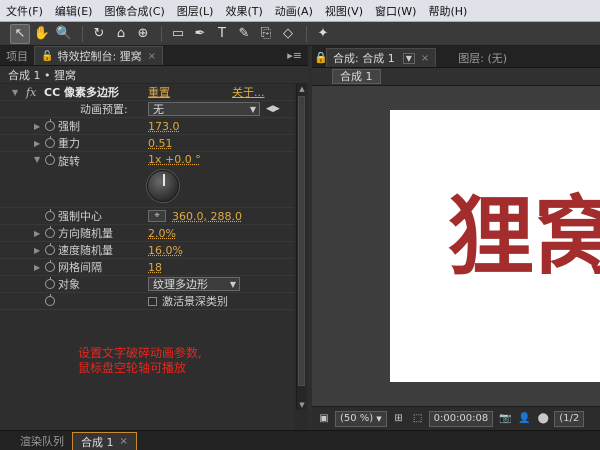  Describe the element at coordinates (143, 34) in the screenshot. I see `pan-behind-icon: ⊕` at that location.